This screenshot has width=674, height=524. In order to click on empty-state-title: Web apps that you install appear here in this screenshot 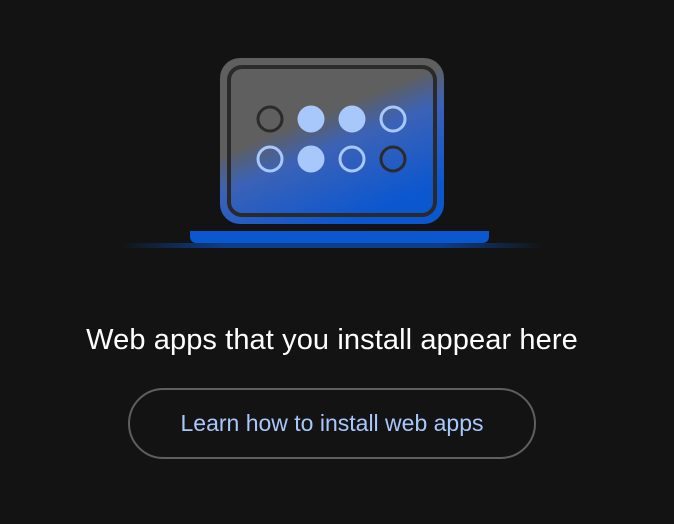, I will do `click(332, 340)`.